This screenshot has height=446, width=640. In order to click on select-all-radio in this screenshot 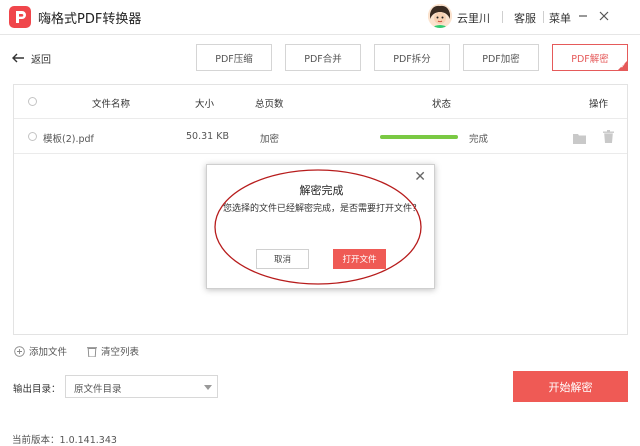, I will do `click(32, 101)`.